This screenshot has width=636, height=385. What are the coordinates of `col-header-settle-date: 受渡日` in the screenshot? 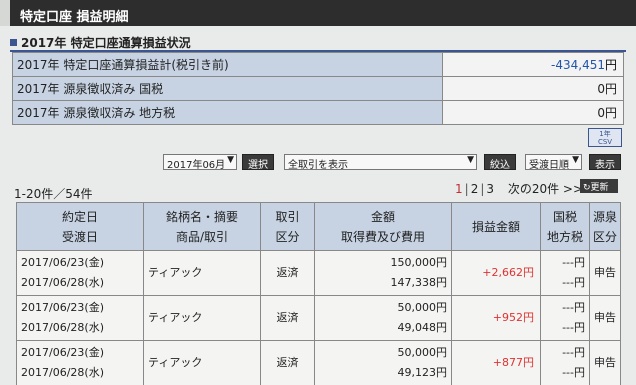 It's located at (79, 236).